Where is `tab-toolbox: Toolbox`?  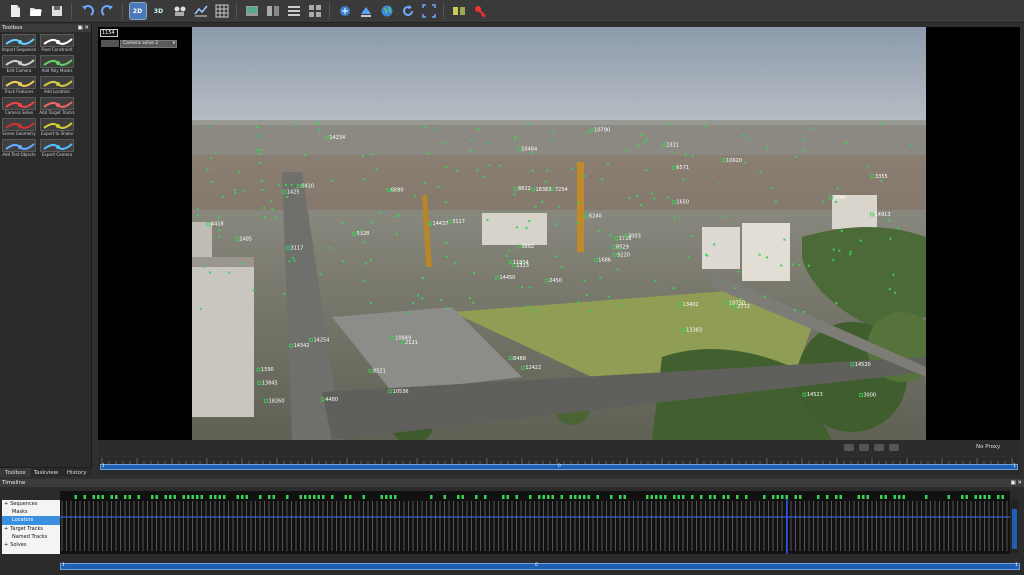 tab-toolbox: Toolbox is located at coordinates (15, 472).